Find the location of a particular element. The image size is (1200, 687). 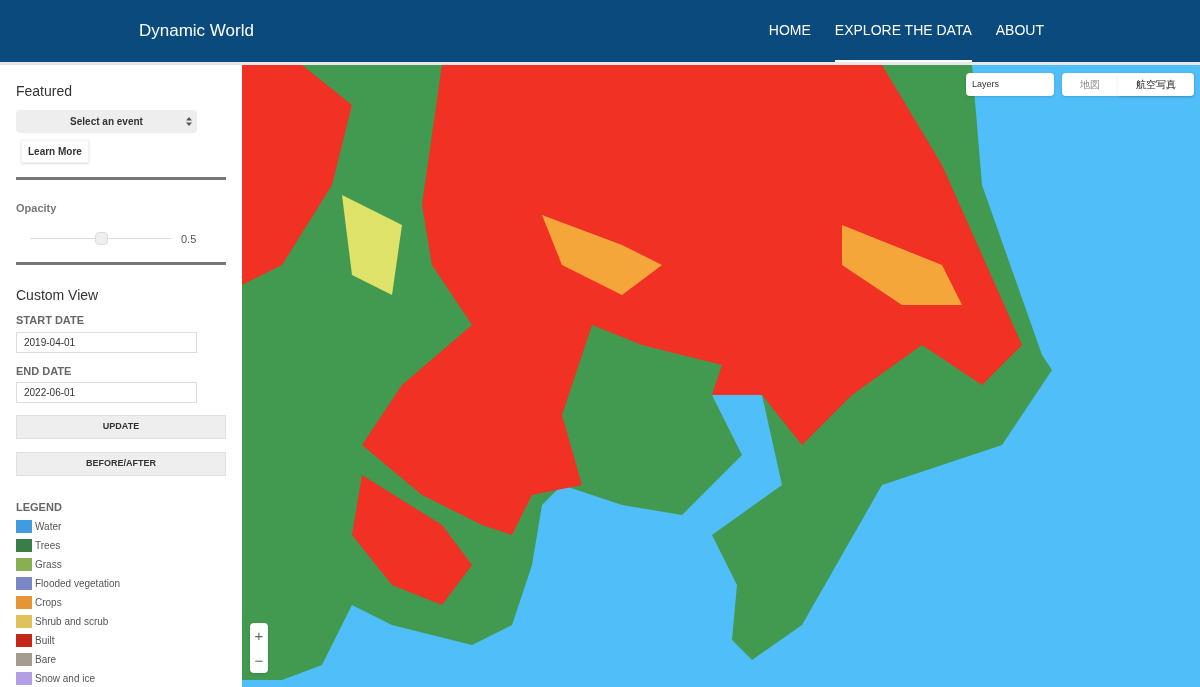

action-button: UPDATE is located at coordinates (121, 427).